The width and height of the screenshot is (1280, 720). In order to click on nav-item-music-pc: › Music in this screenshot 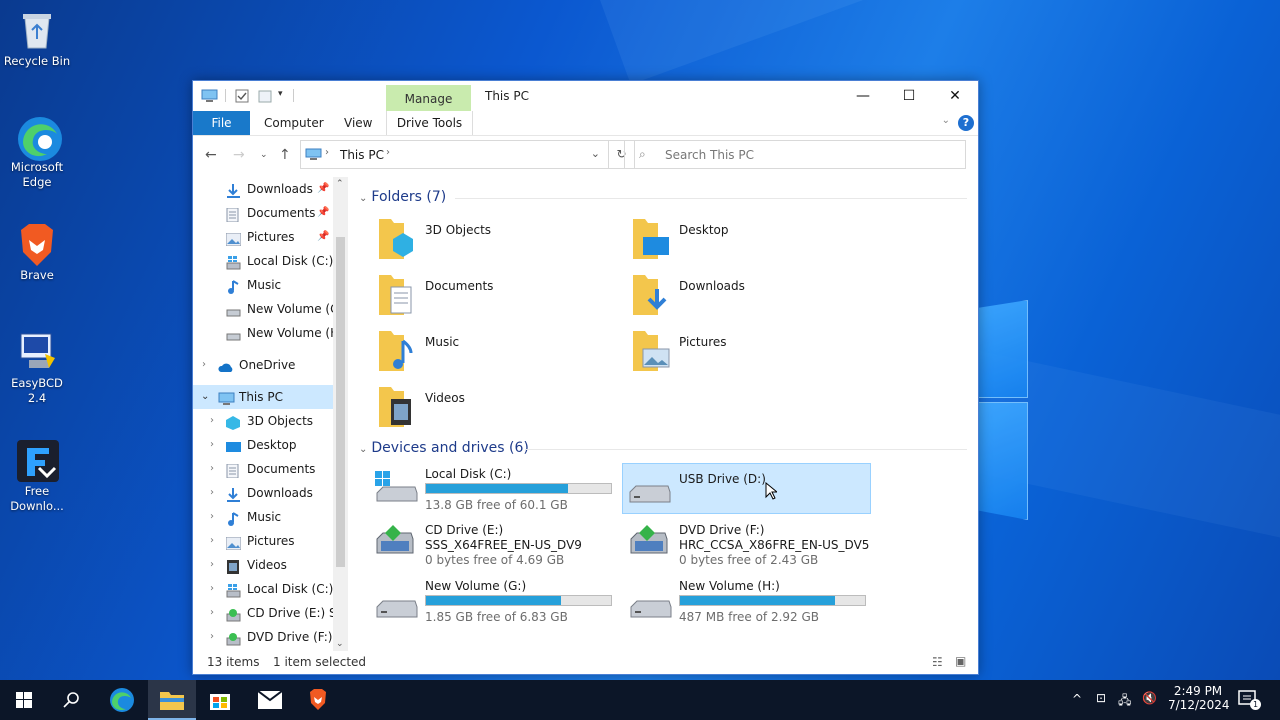, I will do `click(263, 517)`.